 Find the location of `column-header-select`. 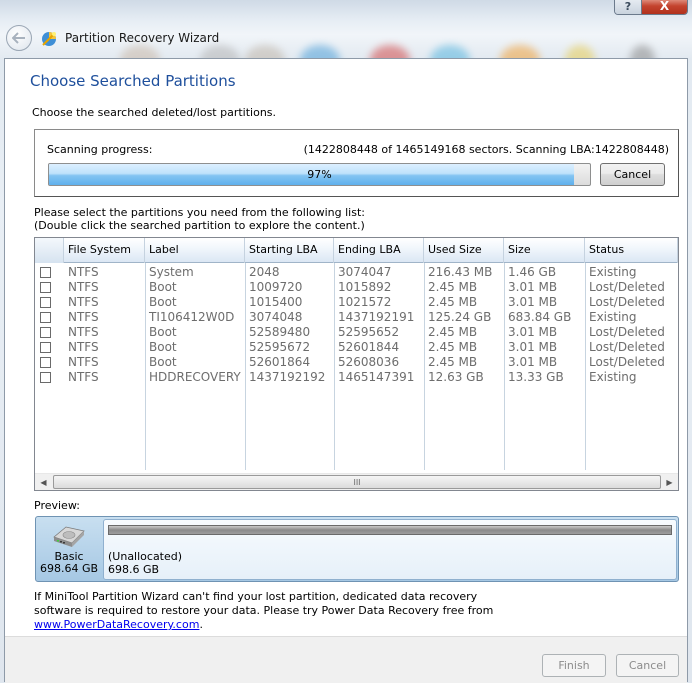

column-header-select is located at coordinates (49, 250).